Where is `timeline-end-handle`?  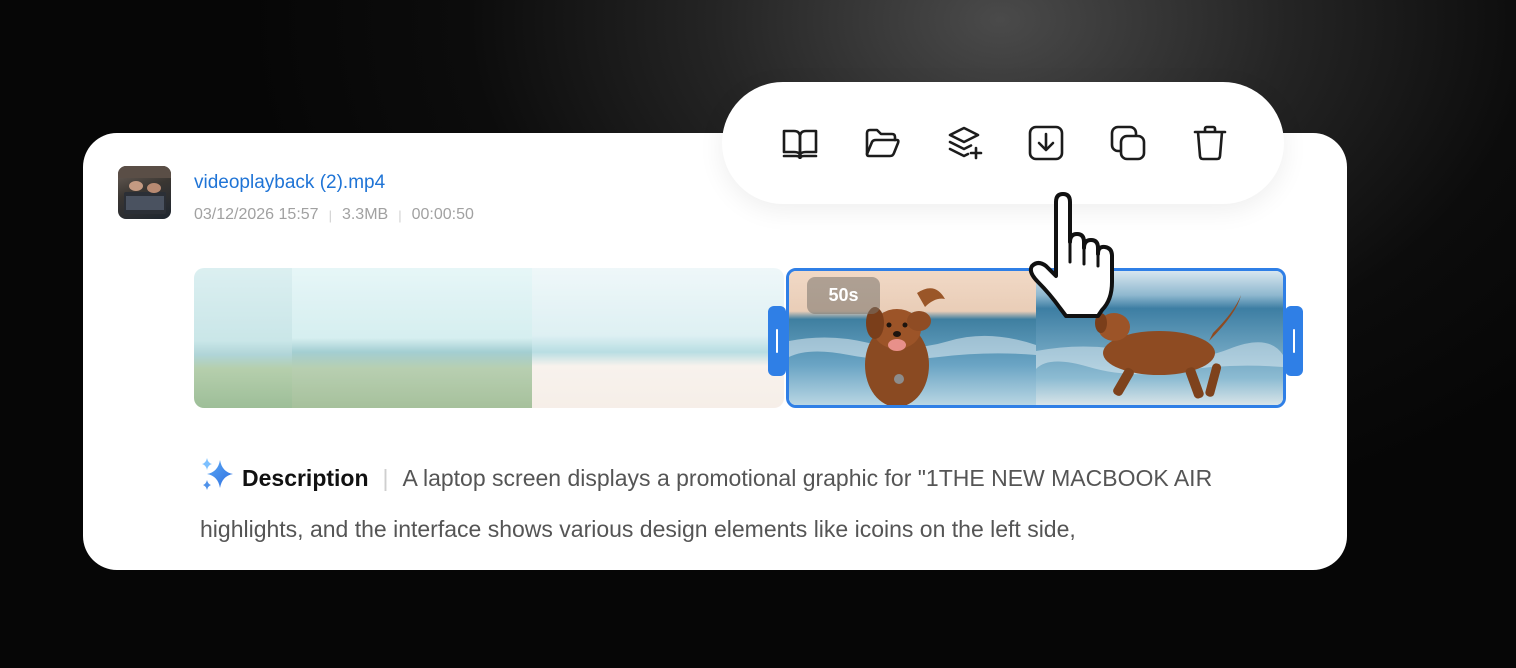
timeline-end-handle is located at coordinates (1294, 341).